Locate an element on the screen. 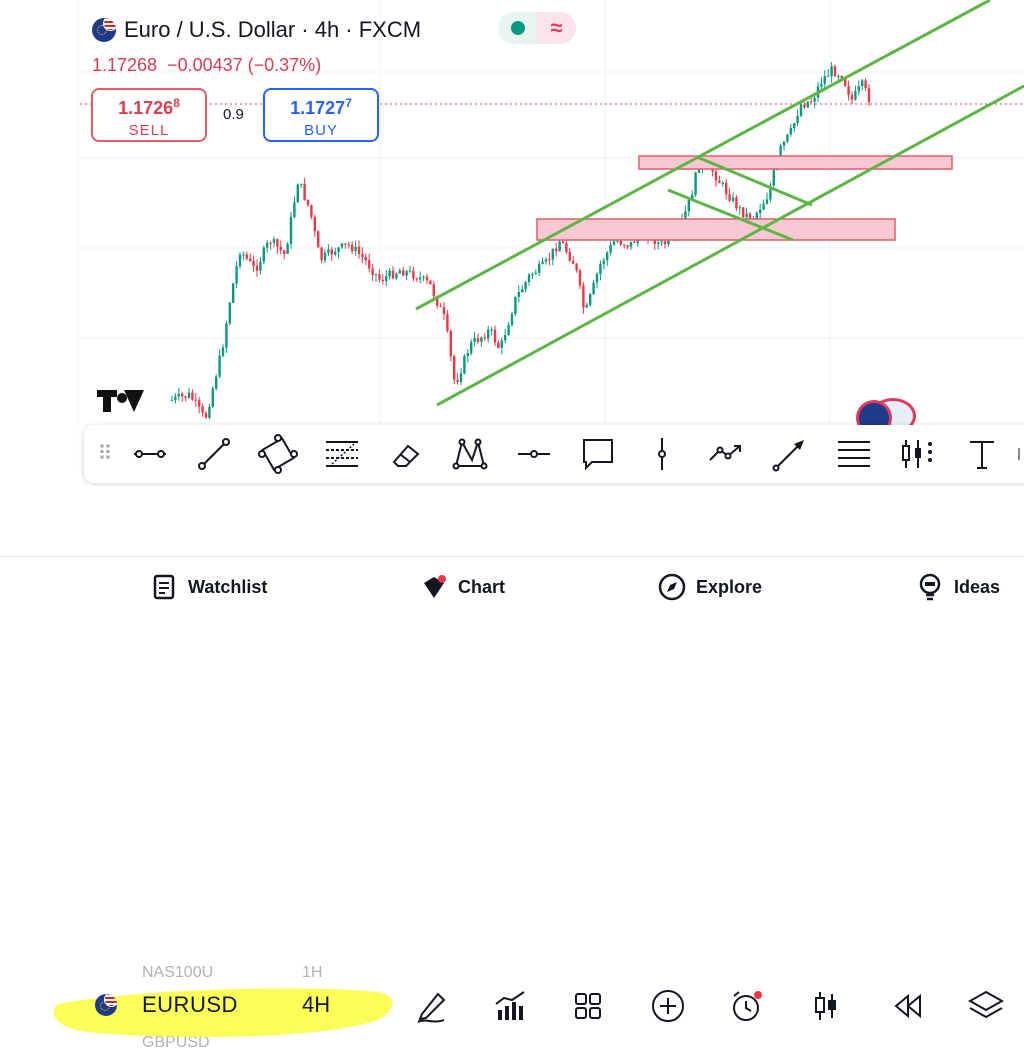 This screenshot has height=1052, width=1024. nav-explore: Explore is located at coordinates (710, 587).